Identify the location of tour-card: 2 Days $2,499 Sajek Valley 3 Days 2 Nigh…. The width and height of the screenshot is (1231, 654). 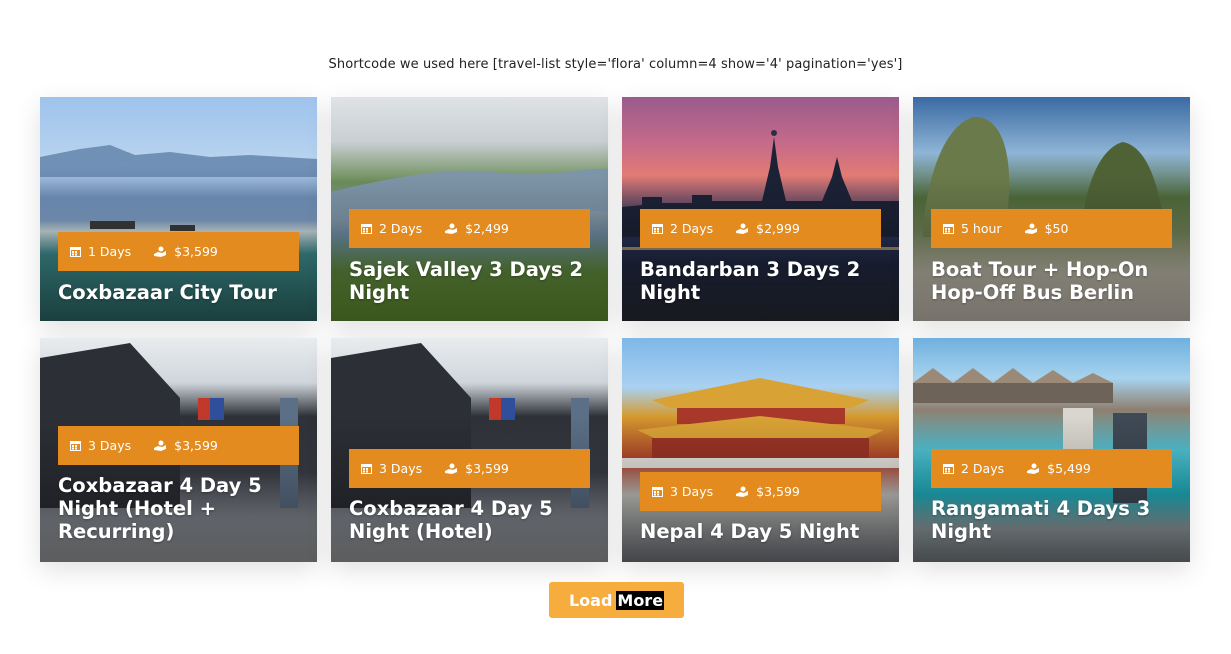
(469, 209).